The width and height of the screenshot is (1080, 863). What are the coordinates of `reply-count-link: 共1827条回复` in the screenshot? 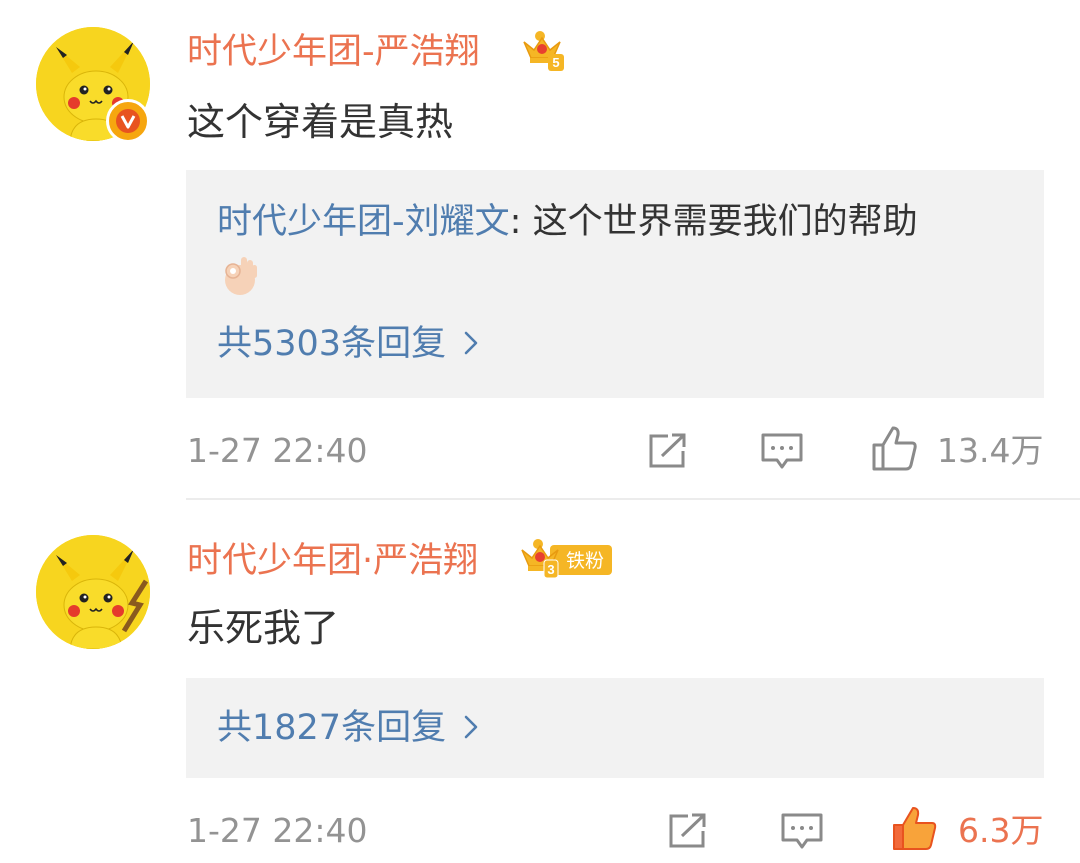 It's located at (347, 728).